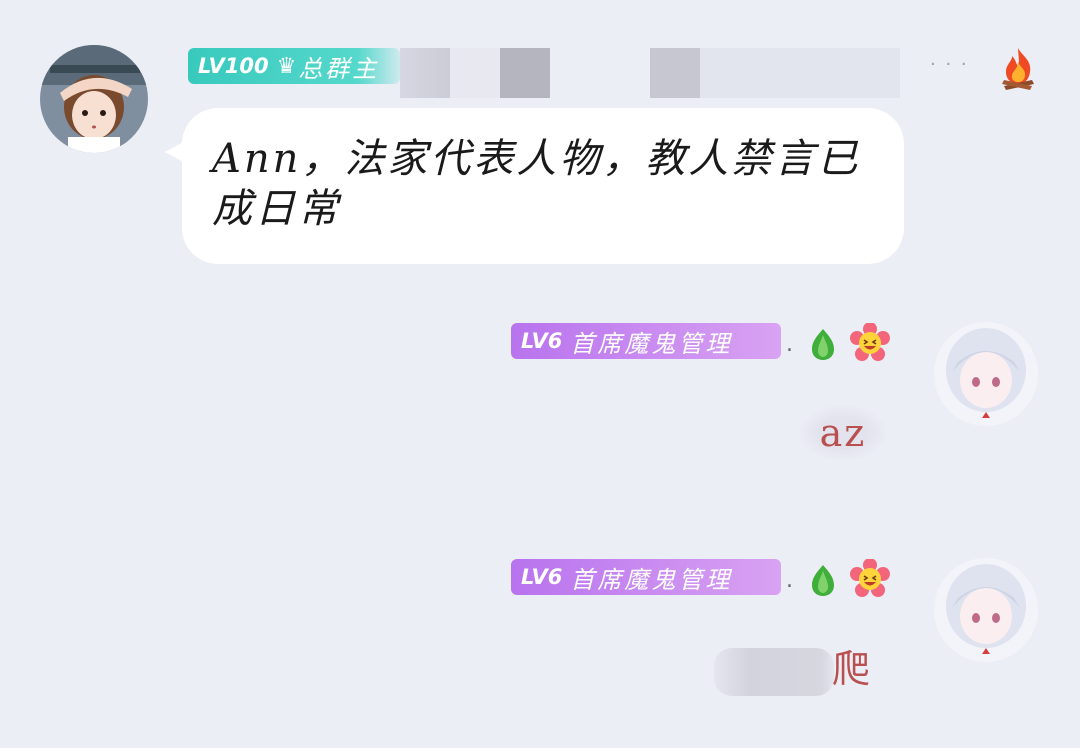 The height and width of the screenshot is (748, 1080). I want to click on sender-avatar, so click(94, 99).